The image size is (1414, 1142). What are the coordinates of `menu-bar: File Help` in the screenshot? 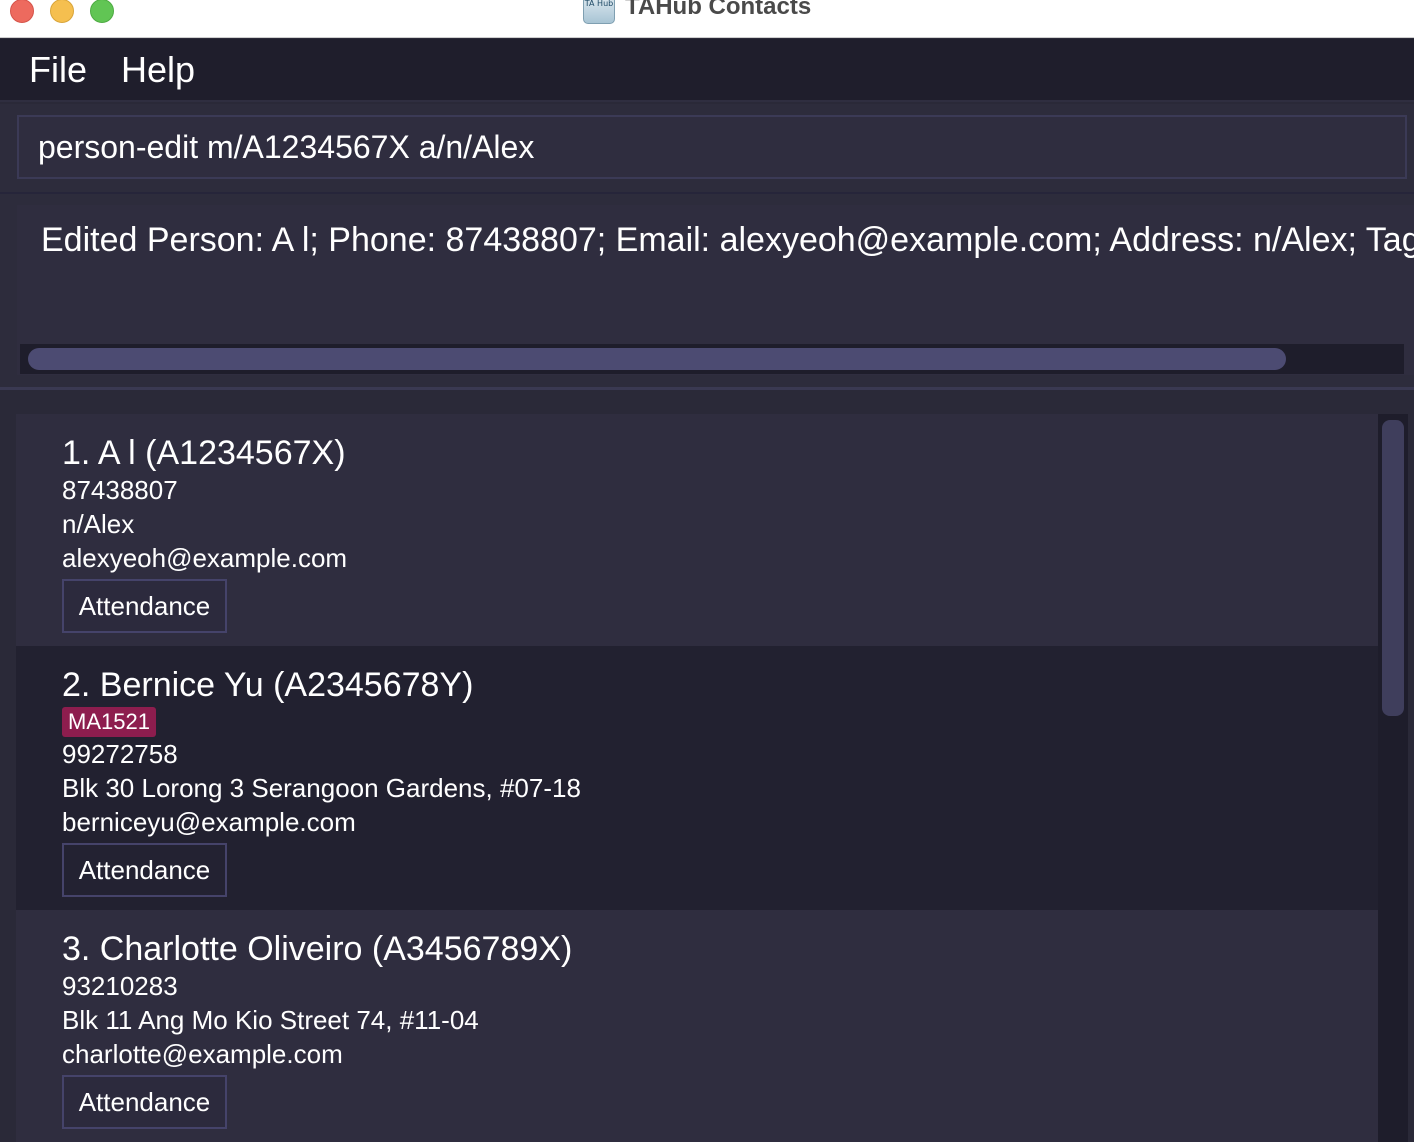 It's located at (707, 70).